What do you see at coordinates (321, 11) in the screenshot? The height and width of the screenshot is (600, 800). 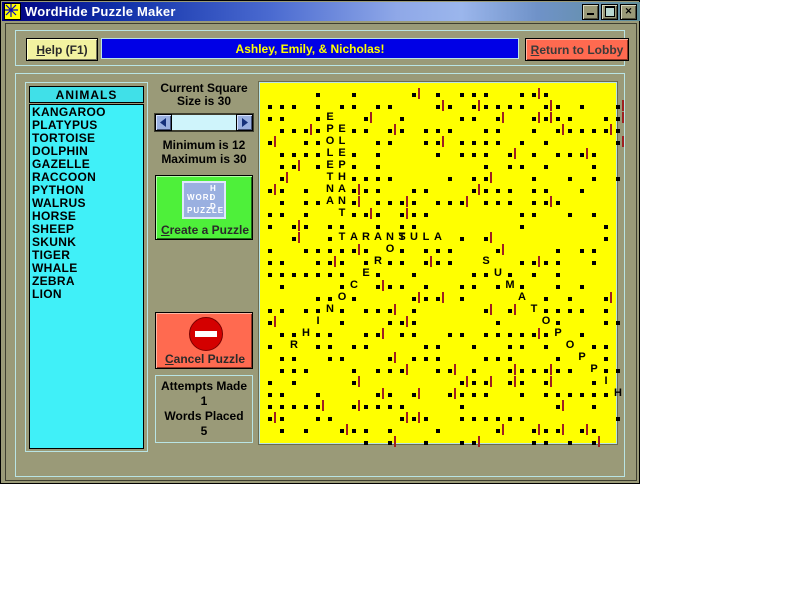 I see `title-bar: WordHide Puzzle Maker ✕` at bounding box center [321, 11].